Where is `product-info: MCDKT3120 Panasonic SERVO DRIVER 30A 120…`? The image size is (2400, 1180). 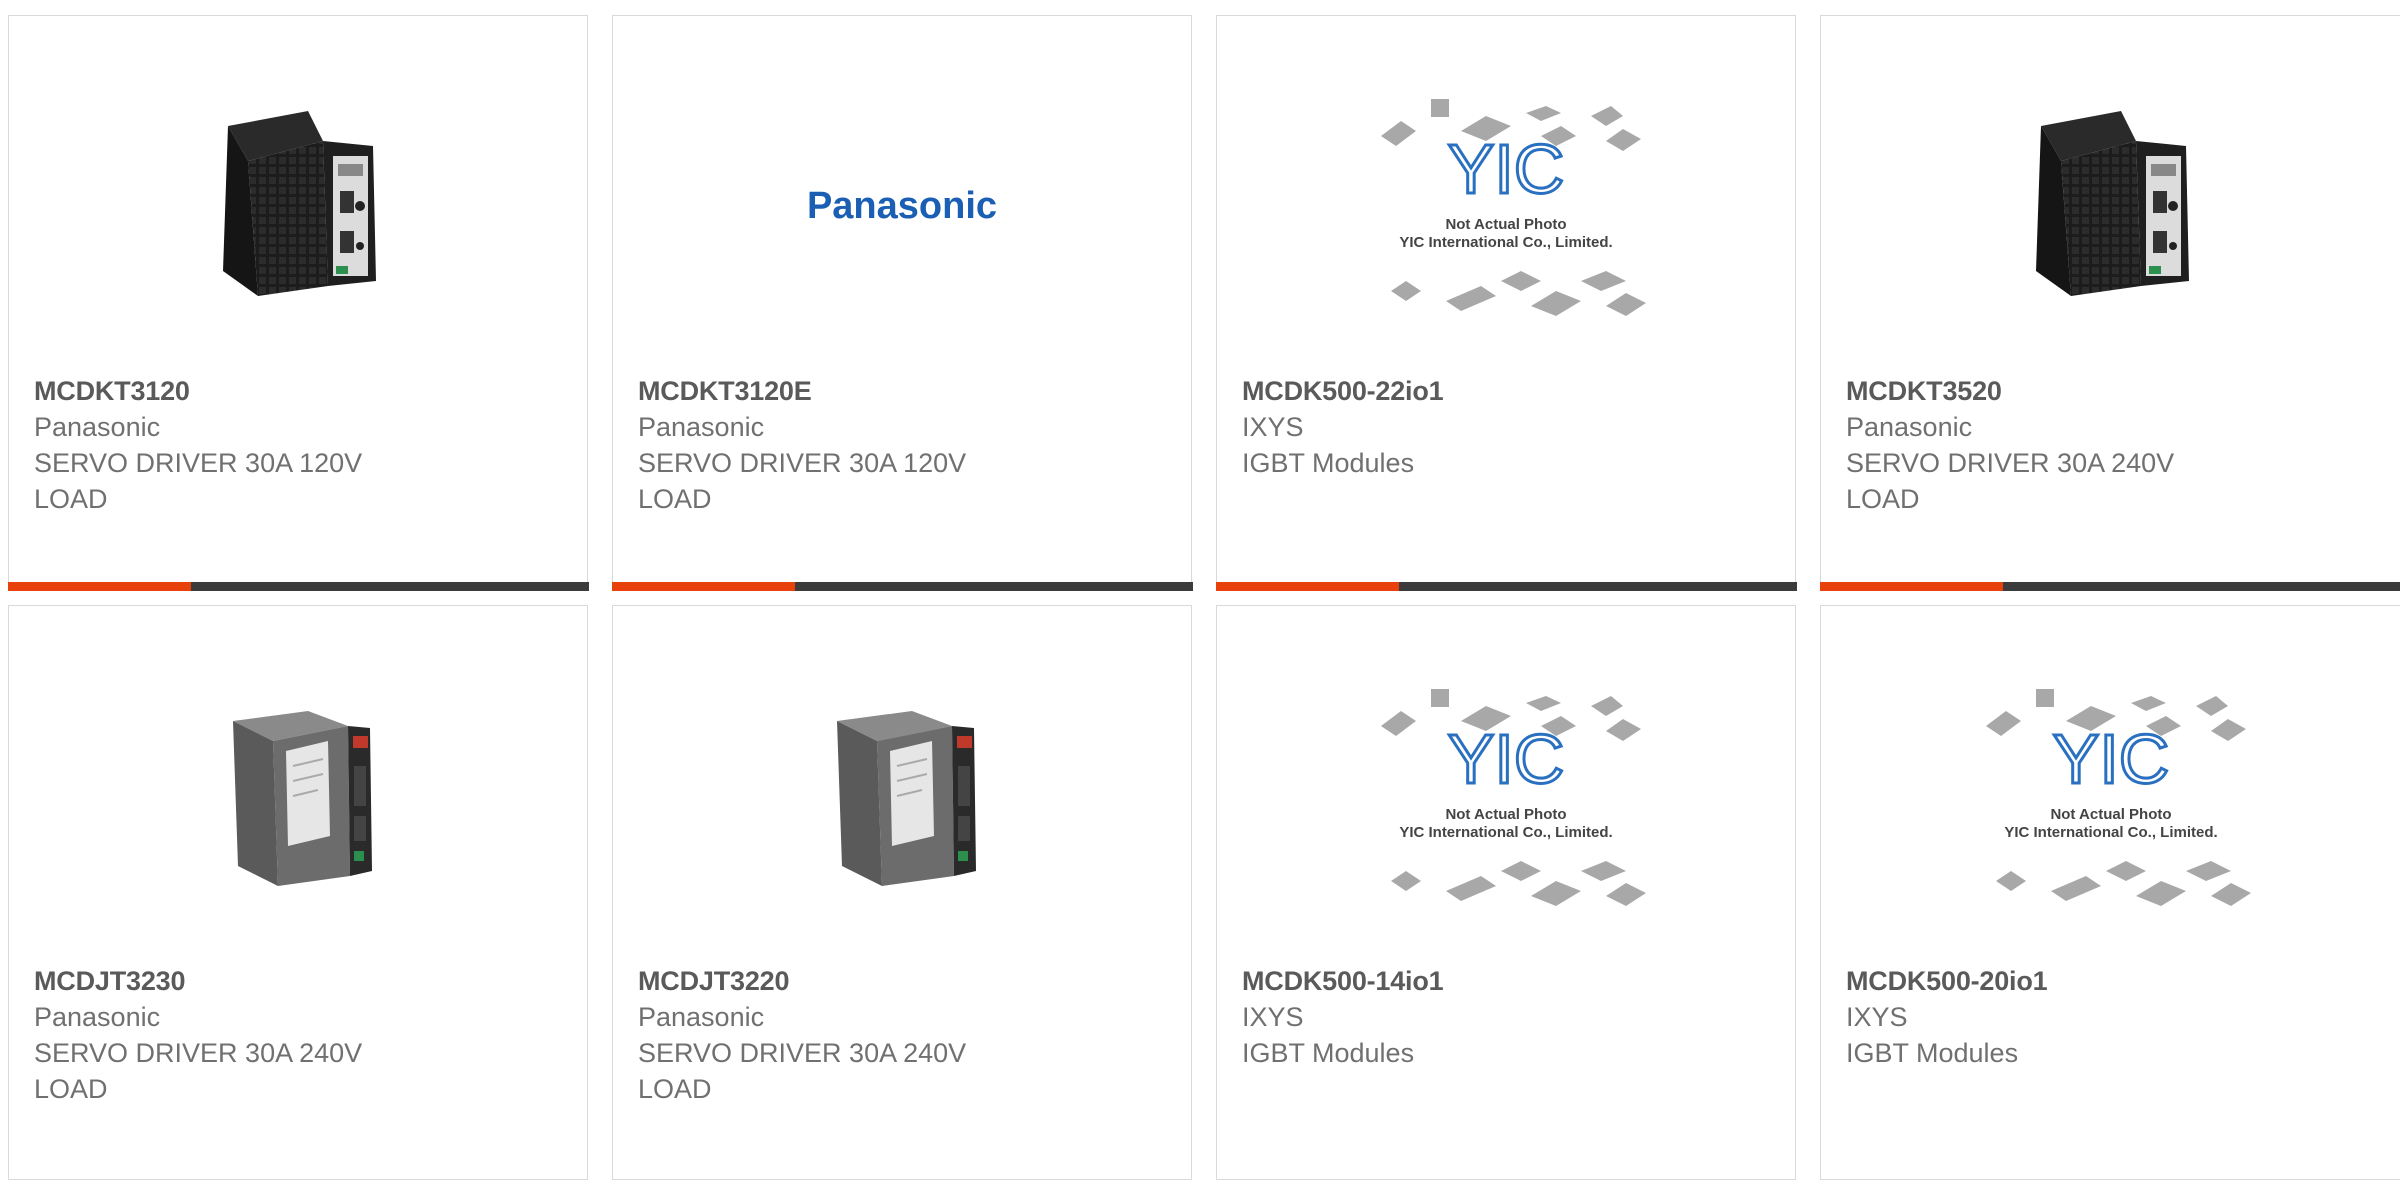
product-info: MCDKT3120 Panasonic SERVO DRIVER 30A 120… is located at coordinates (300, 445).